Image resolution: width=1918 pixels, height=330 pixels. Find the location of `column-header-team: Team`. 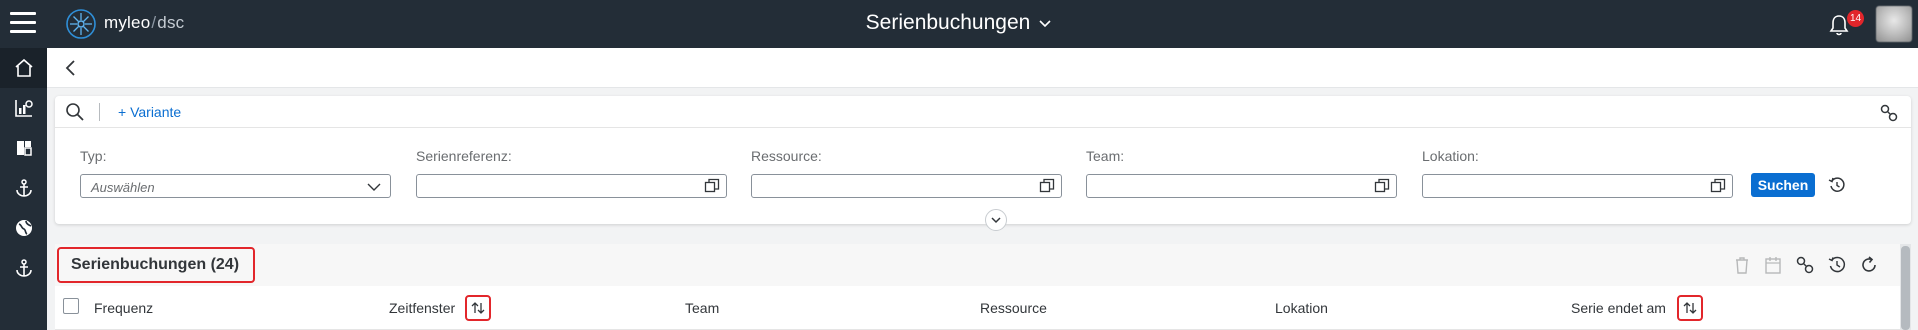

column-header-team: Team is located at coordinates (702, 308).